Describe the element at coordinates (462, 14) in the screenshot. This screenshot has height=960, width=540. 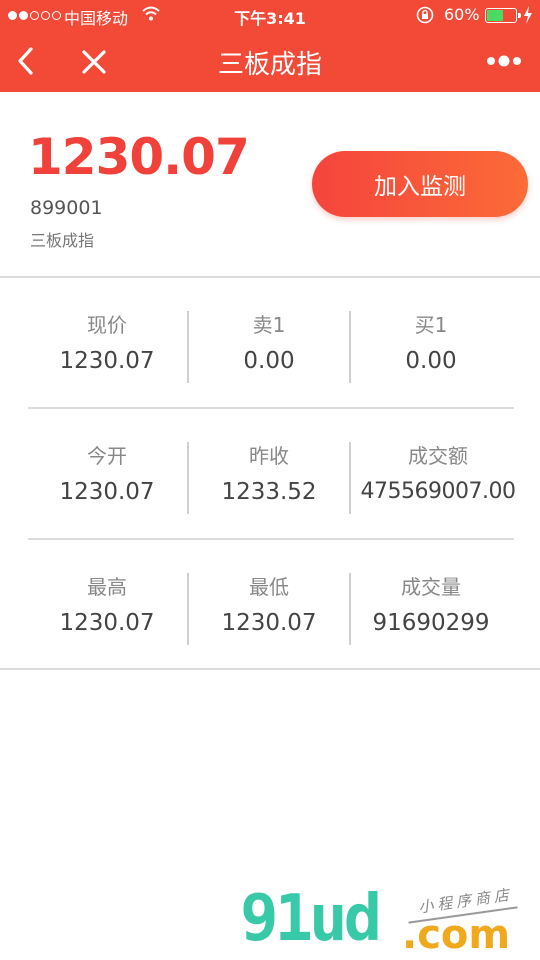
I see `battery-percent: 60%` at that location.